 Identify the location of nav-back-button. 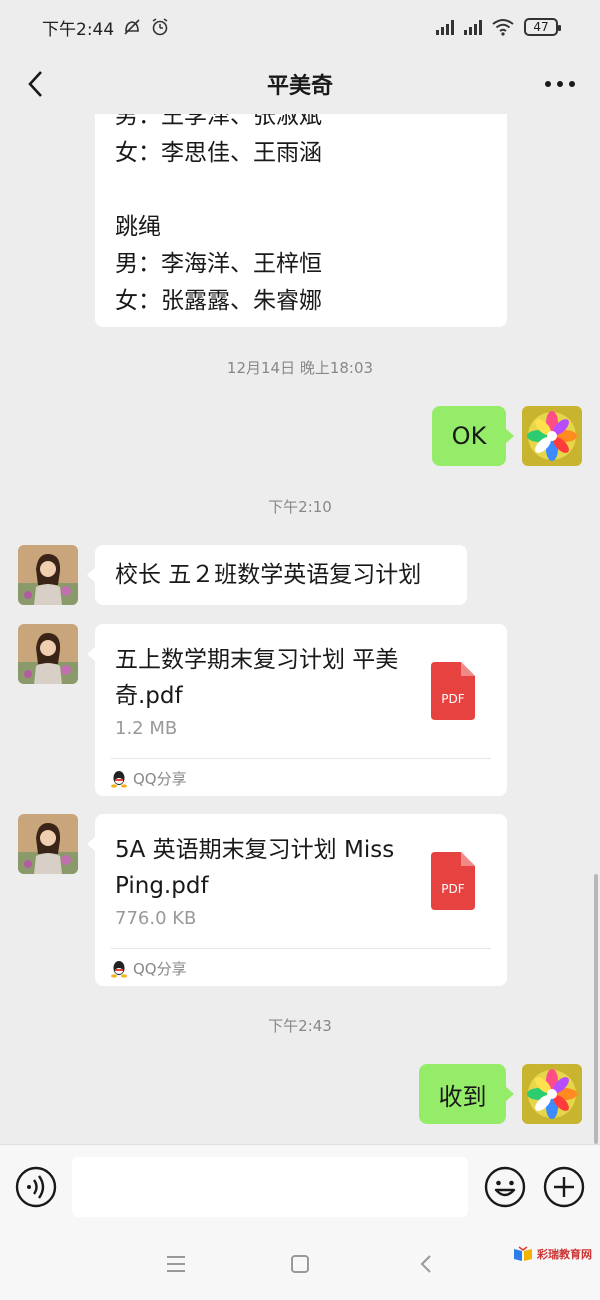
(426, 1264).